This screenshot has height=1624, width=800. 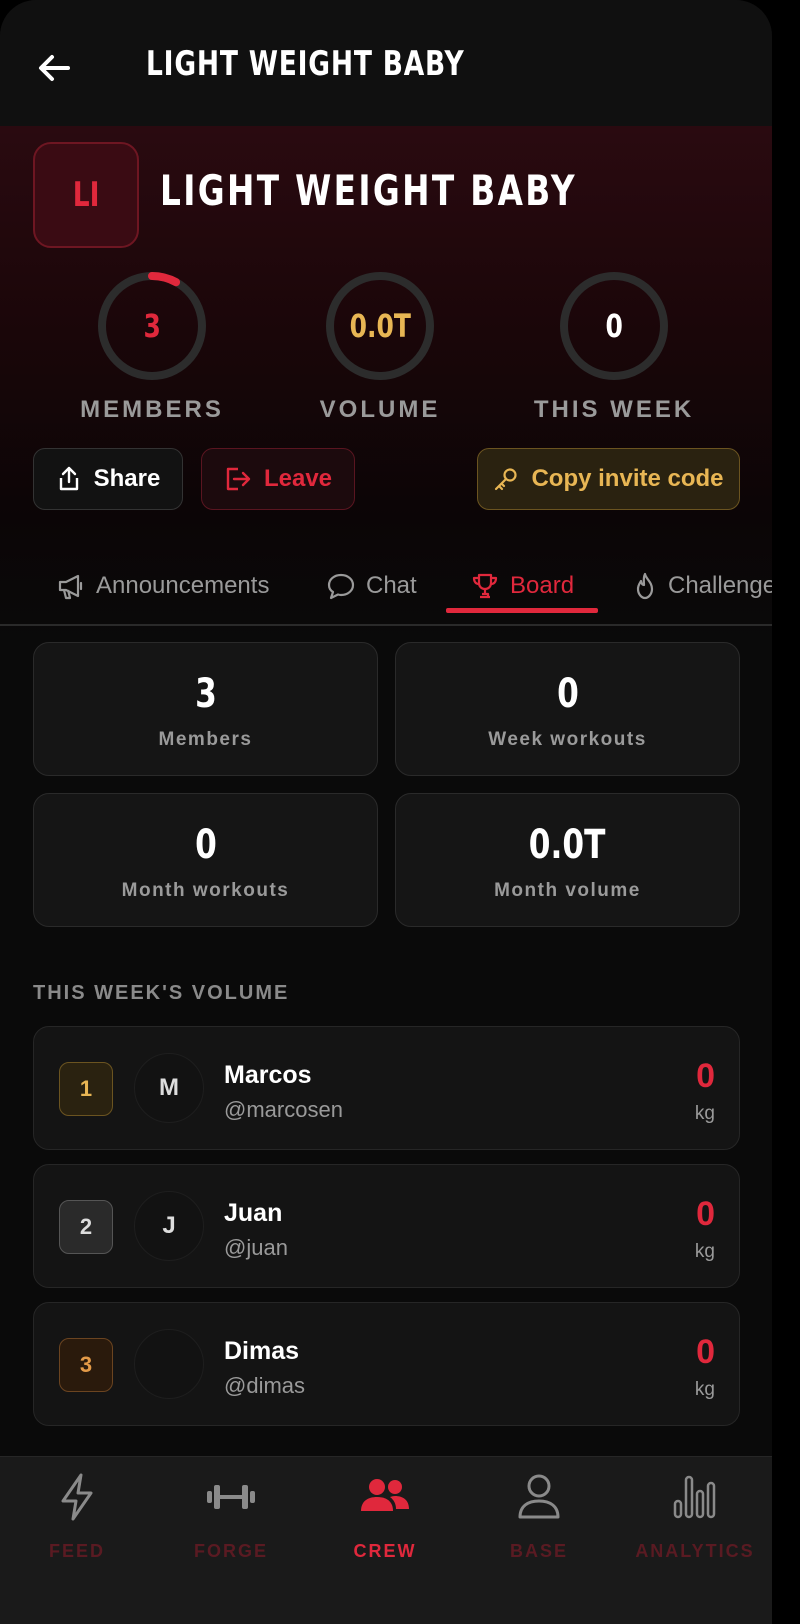 What do you see at coordinates (231, 1497) in the screenshot?
I see `dumbbell-icon` at bounding box center [231, 1497].